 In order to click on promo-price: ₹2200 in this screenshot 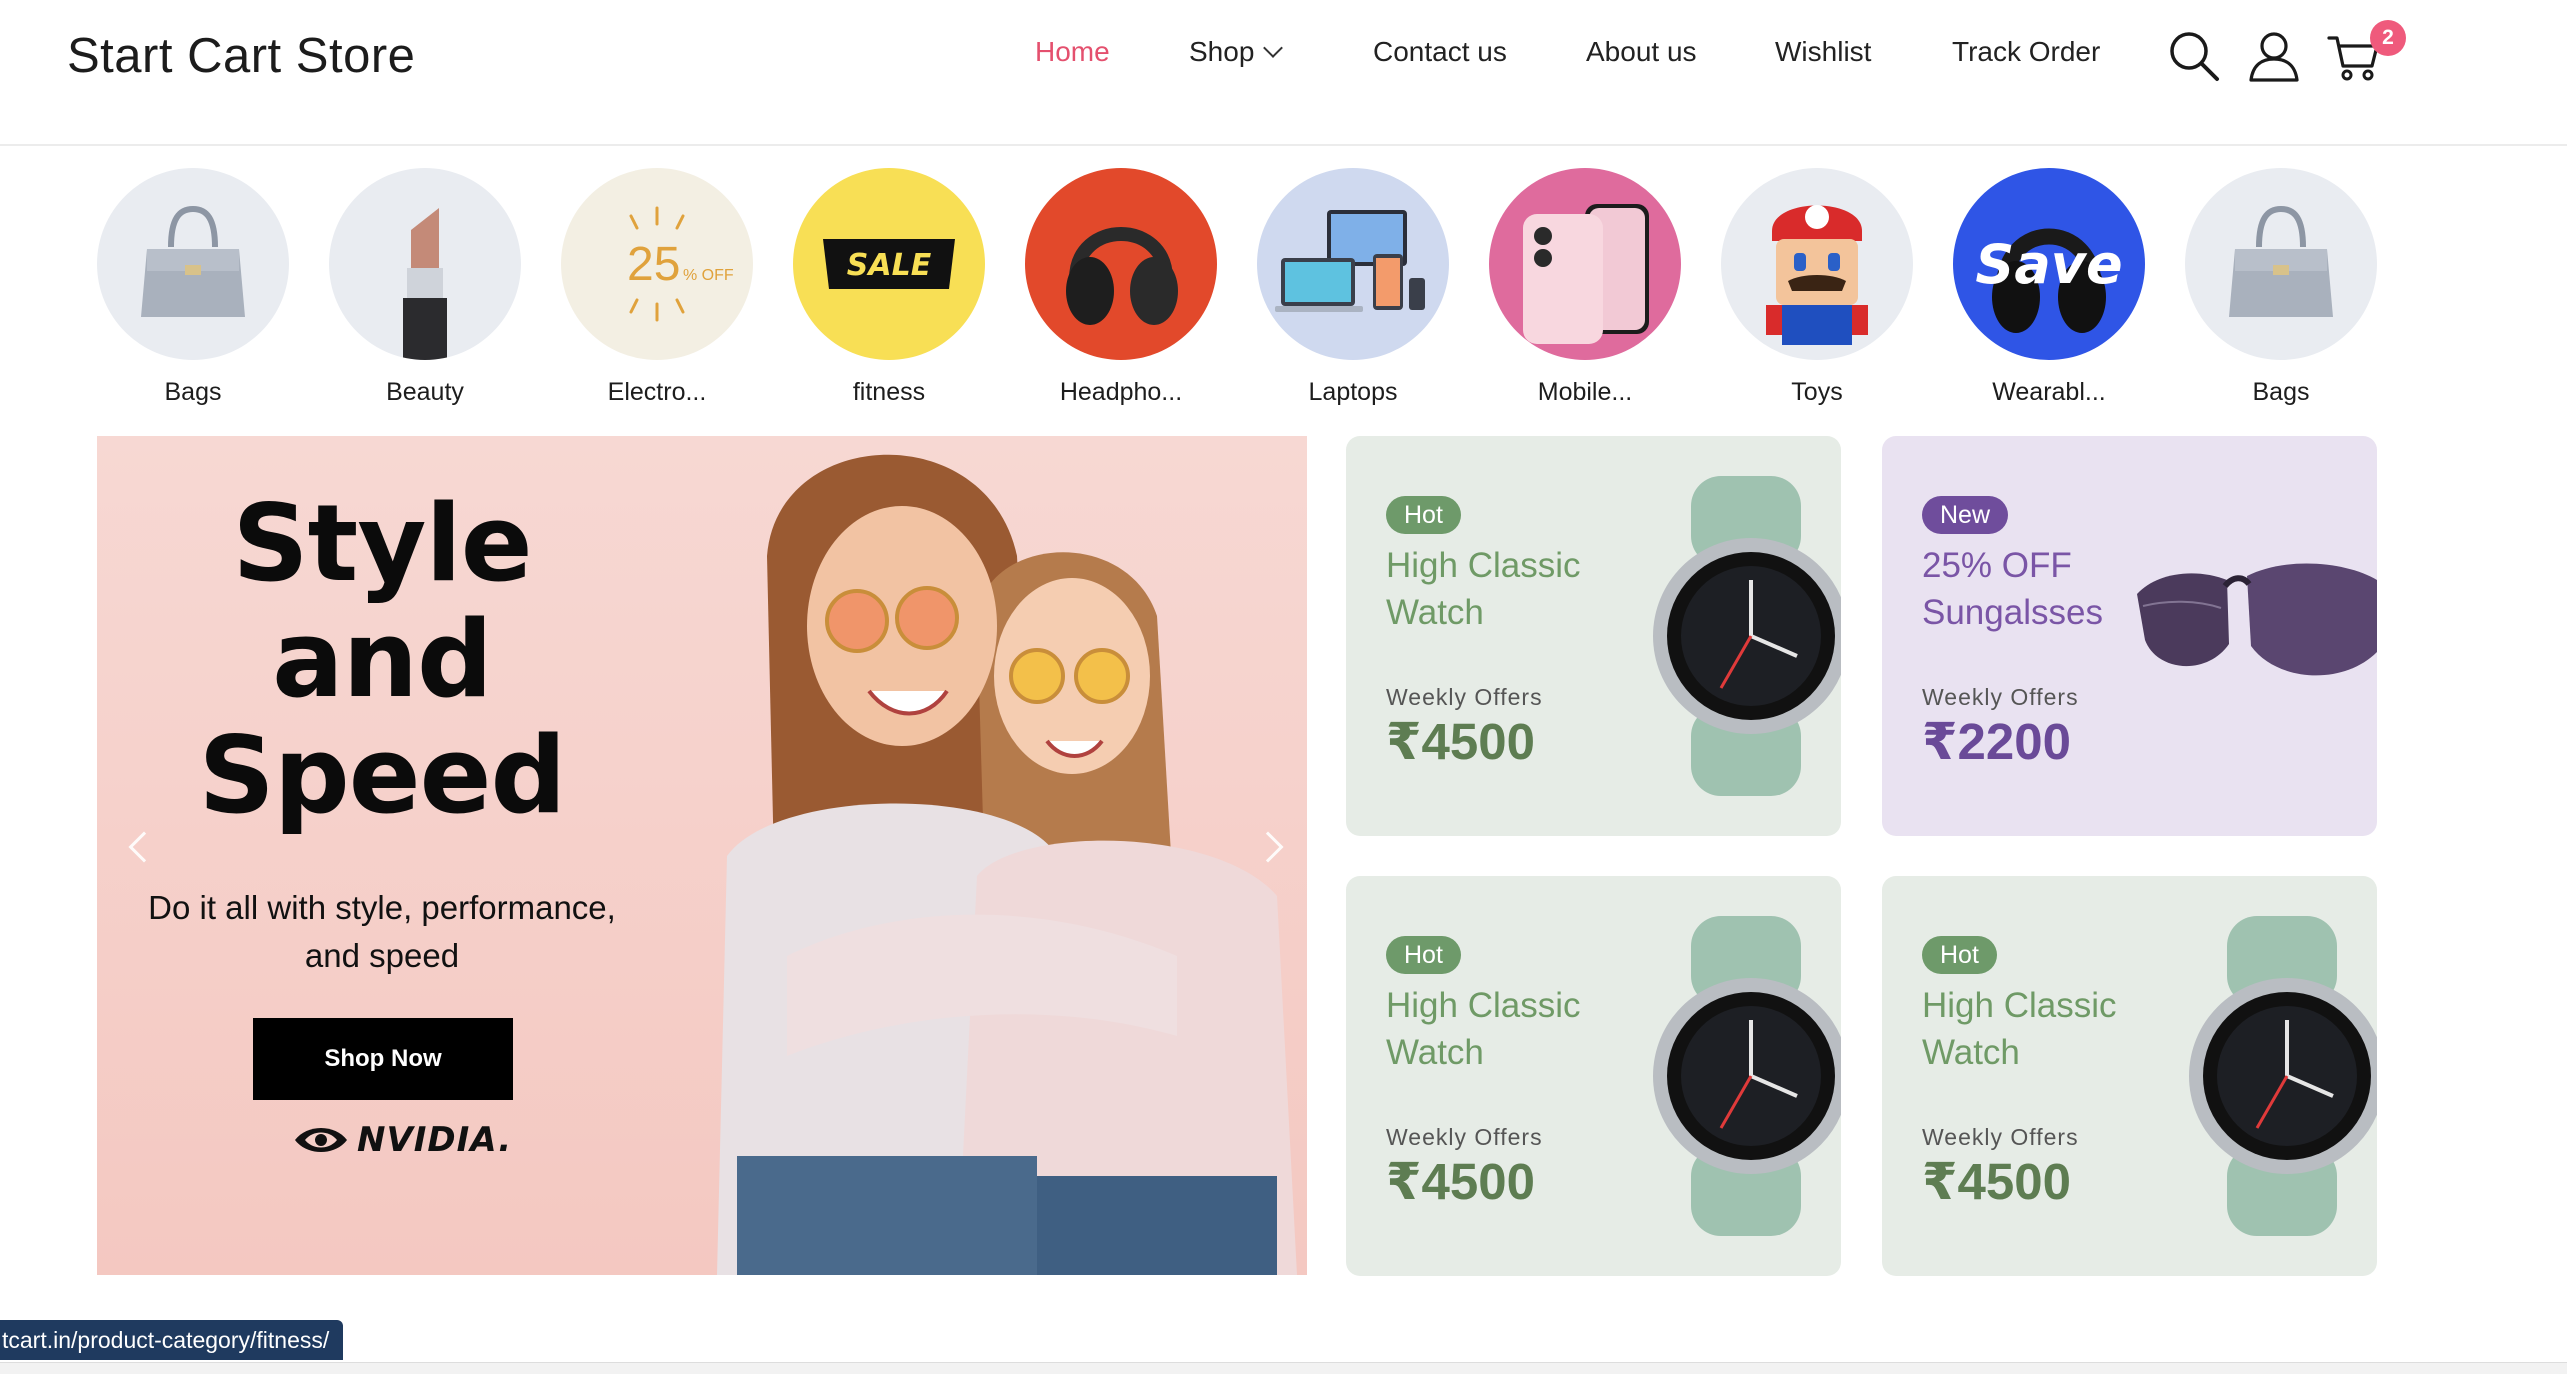, I will do `click(1996, 741)`.